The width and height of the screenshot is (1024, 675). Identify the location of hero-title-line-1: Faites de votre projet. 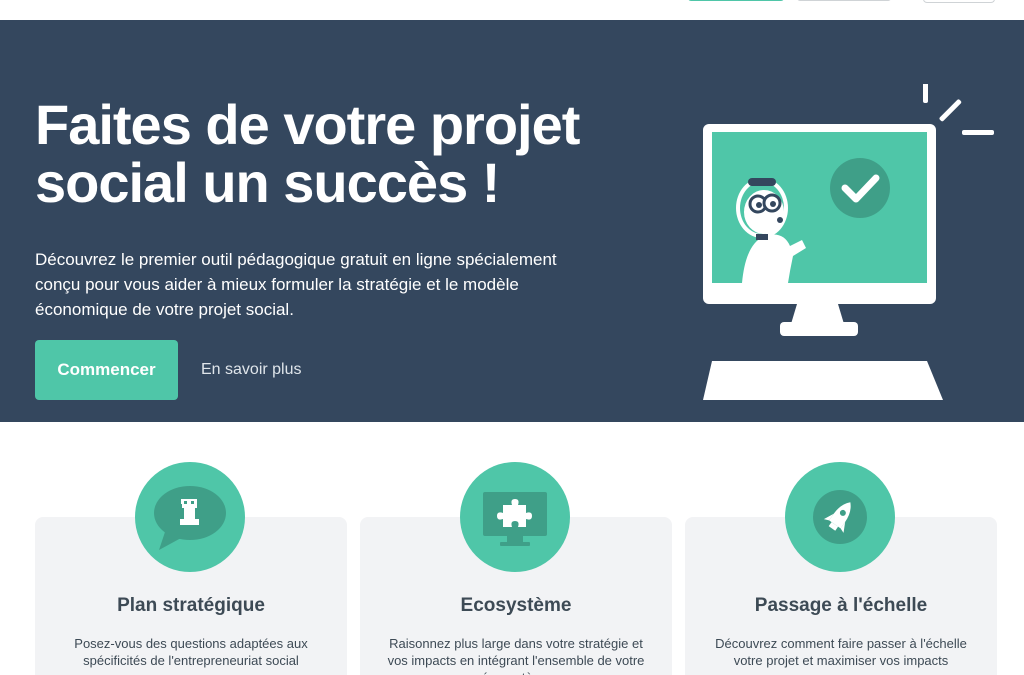
(307, 124).